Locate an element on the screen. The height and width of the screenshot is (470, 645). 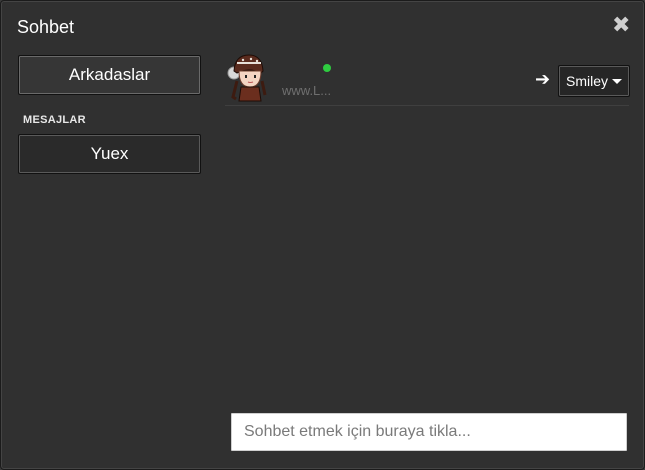
smiley-dropdown-button: Smiley is located at coordinates (594, 81).